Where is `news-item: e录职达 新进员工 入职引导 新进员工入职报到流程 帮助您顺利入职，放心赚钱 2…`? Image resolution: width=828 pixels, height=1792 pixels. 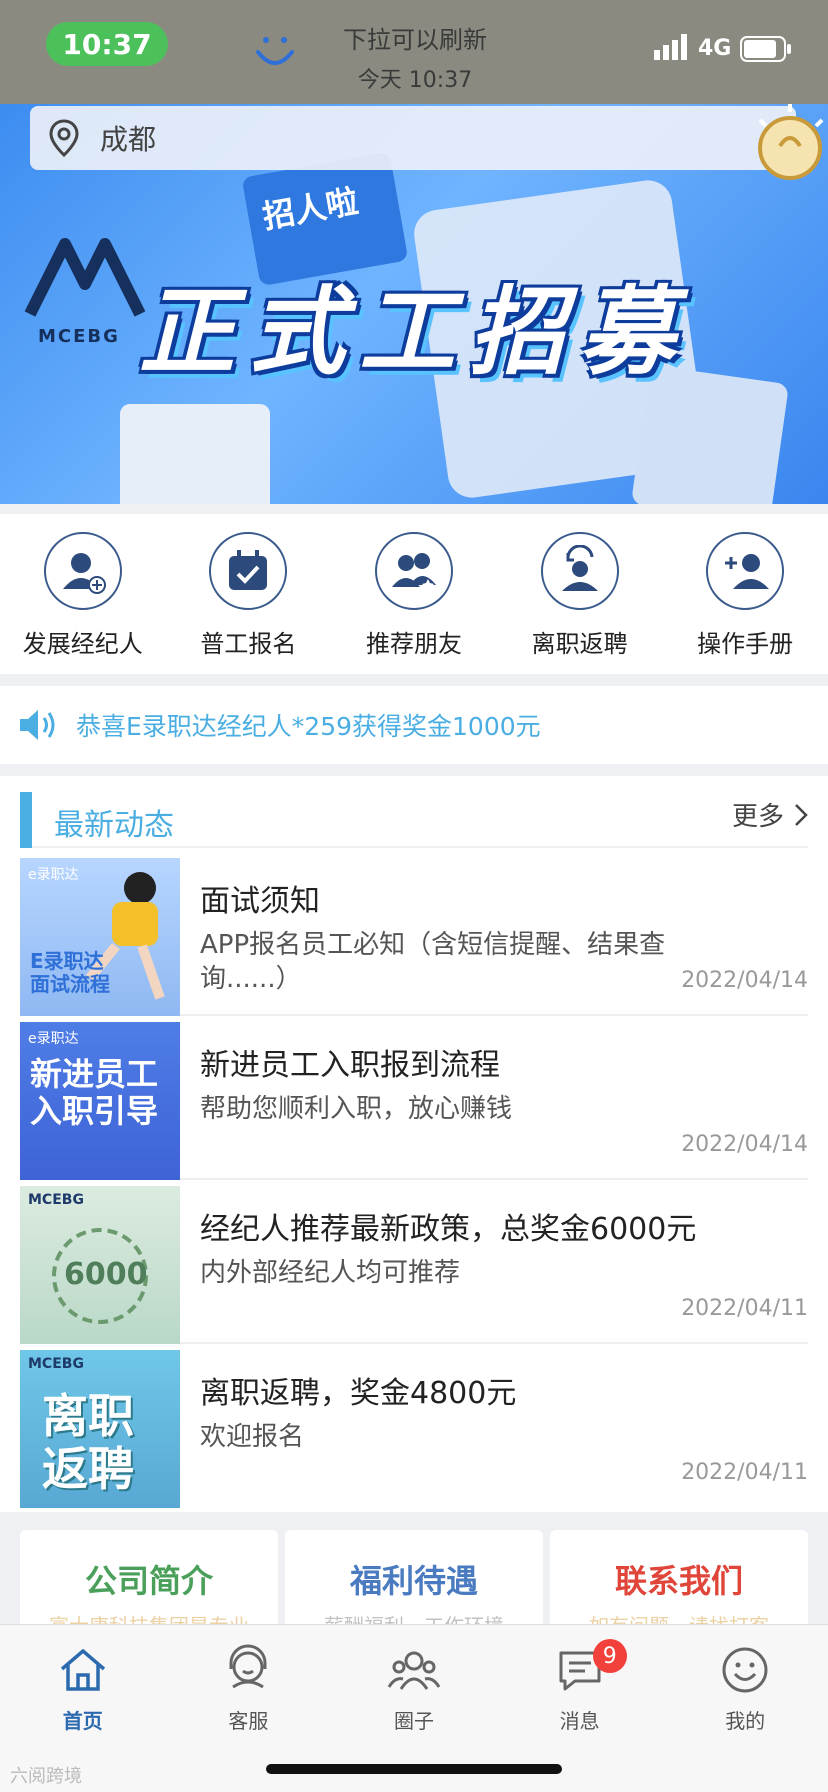 news-item: e录职达 新进员工 入职引导 新进员工入职报到流程 帮助您顺利入职，放心赚钱 2… is located at coordinates (414, 1100).